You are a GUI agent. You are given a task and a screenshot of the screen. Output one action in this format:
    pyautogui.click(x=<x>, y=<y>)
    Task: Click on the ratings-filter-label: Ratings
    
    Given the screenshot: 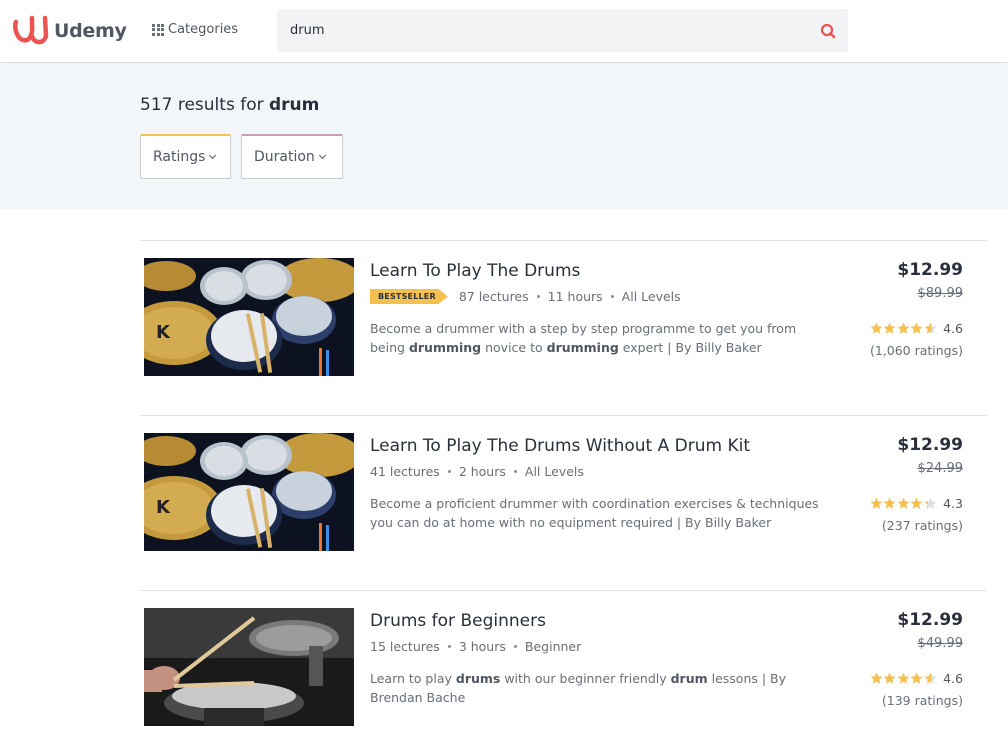 What is the action you would take?
    pyautogui.click(x=179, y=157)
    